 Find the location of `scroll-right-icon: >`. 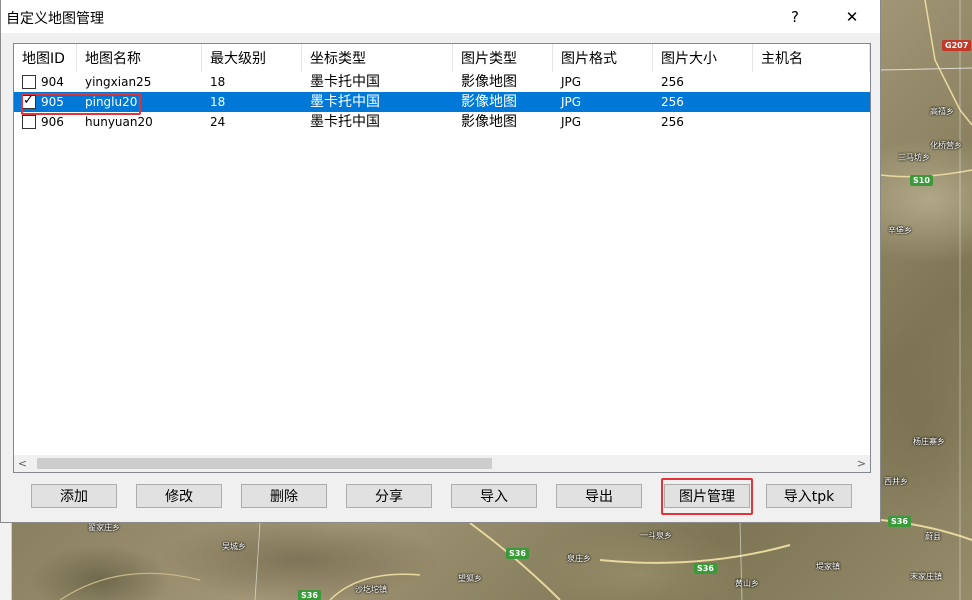

scroll-right-icon: > is located at coordinates (861, 463).